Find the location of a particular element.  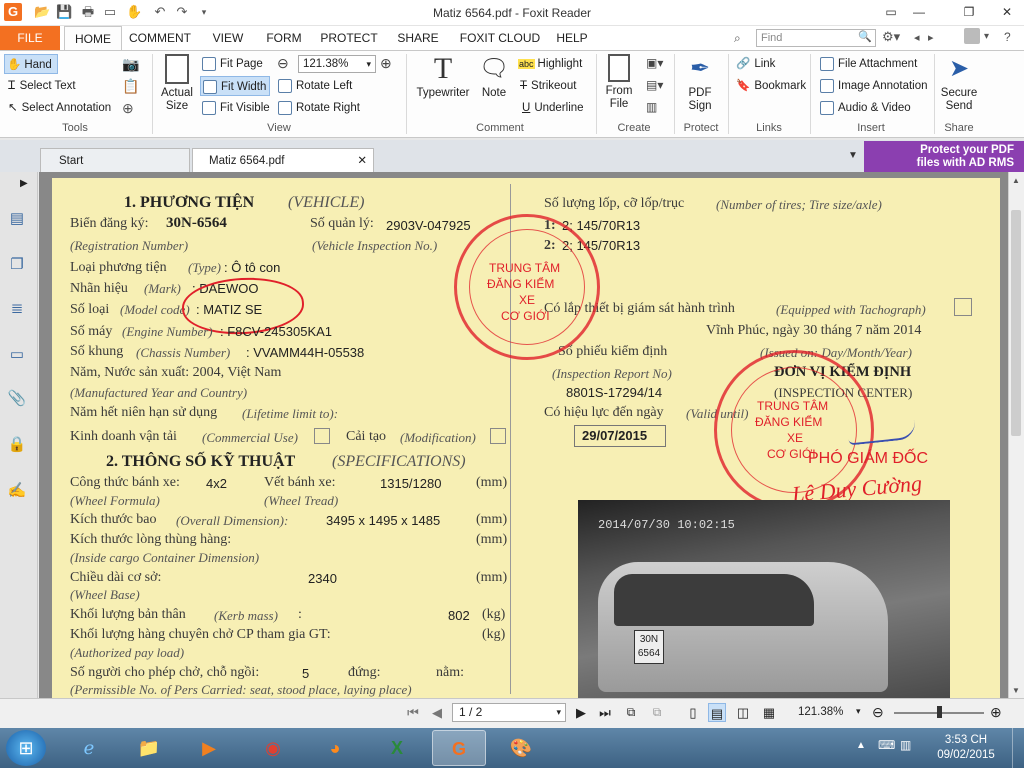

arrow-left-icon: ◂ is located at coordinates (917, 37).